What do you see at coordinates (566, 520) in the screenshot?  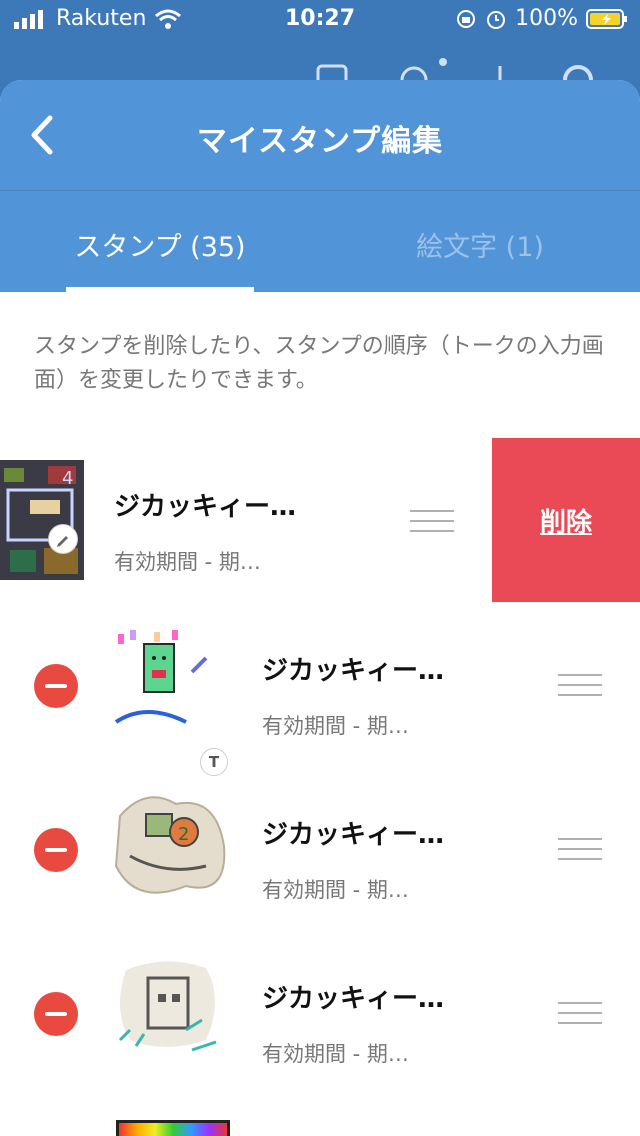 I see `delete-button: 削除` at bounding box center [566, 520].